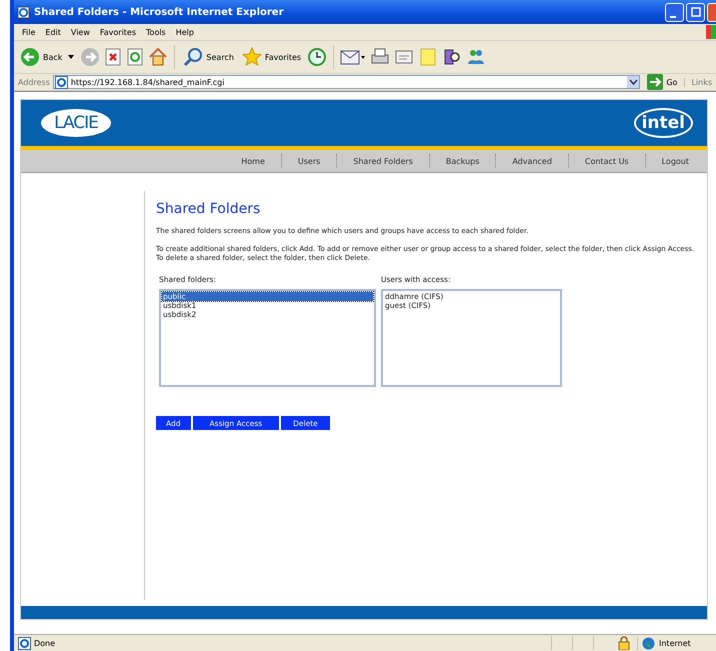 Image resolution: width=716 pixels, height=651 pixels. What do you see at coordinates (45, 643) in the screenshot?
I see `status-text: Done` at bounding box center [45, 643].